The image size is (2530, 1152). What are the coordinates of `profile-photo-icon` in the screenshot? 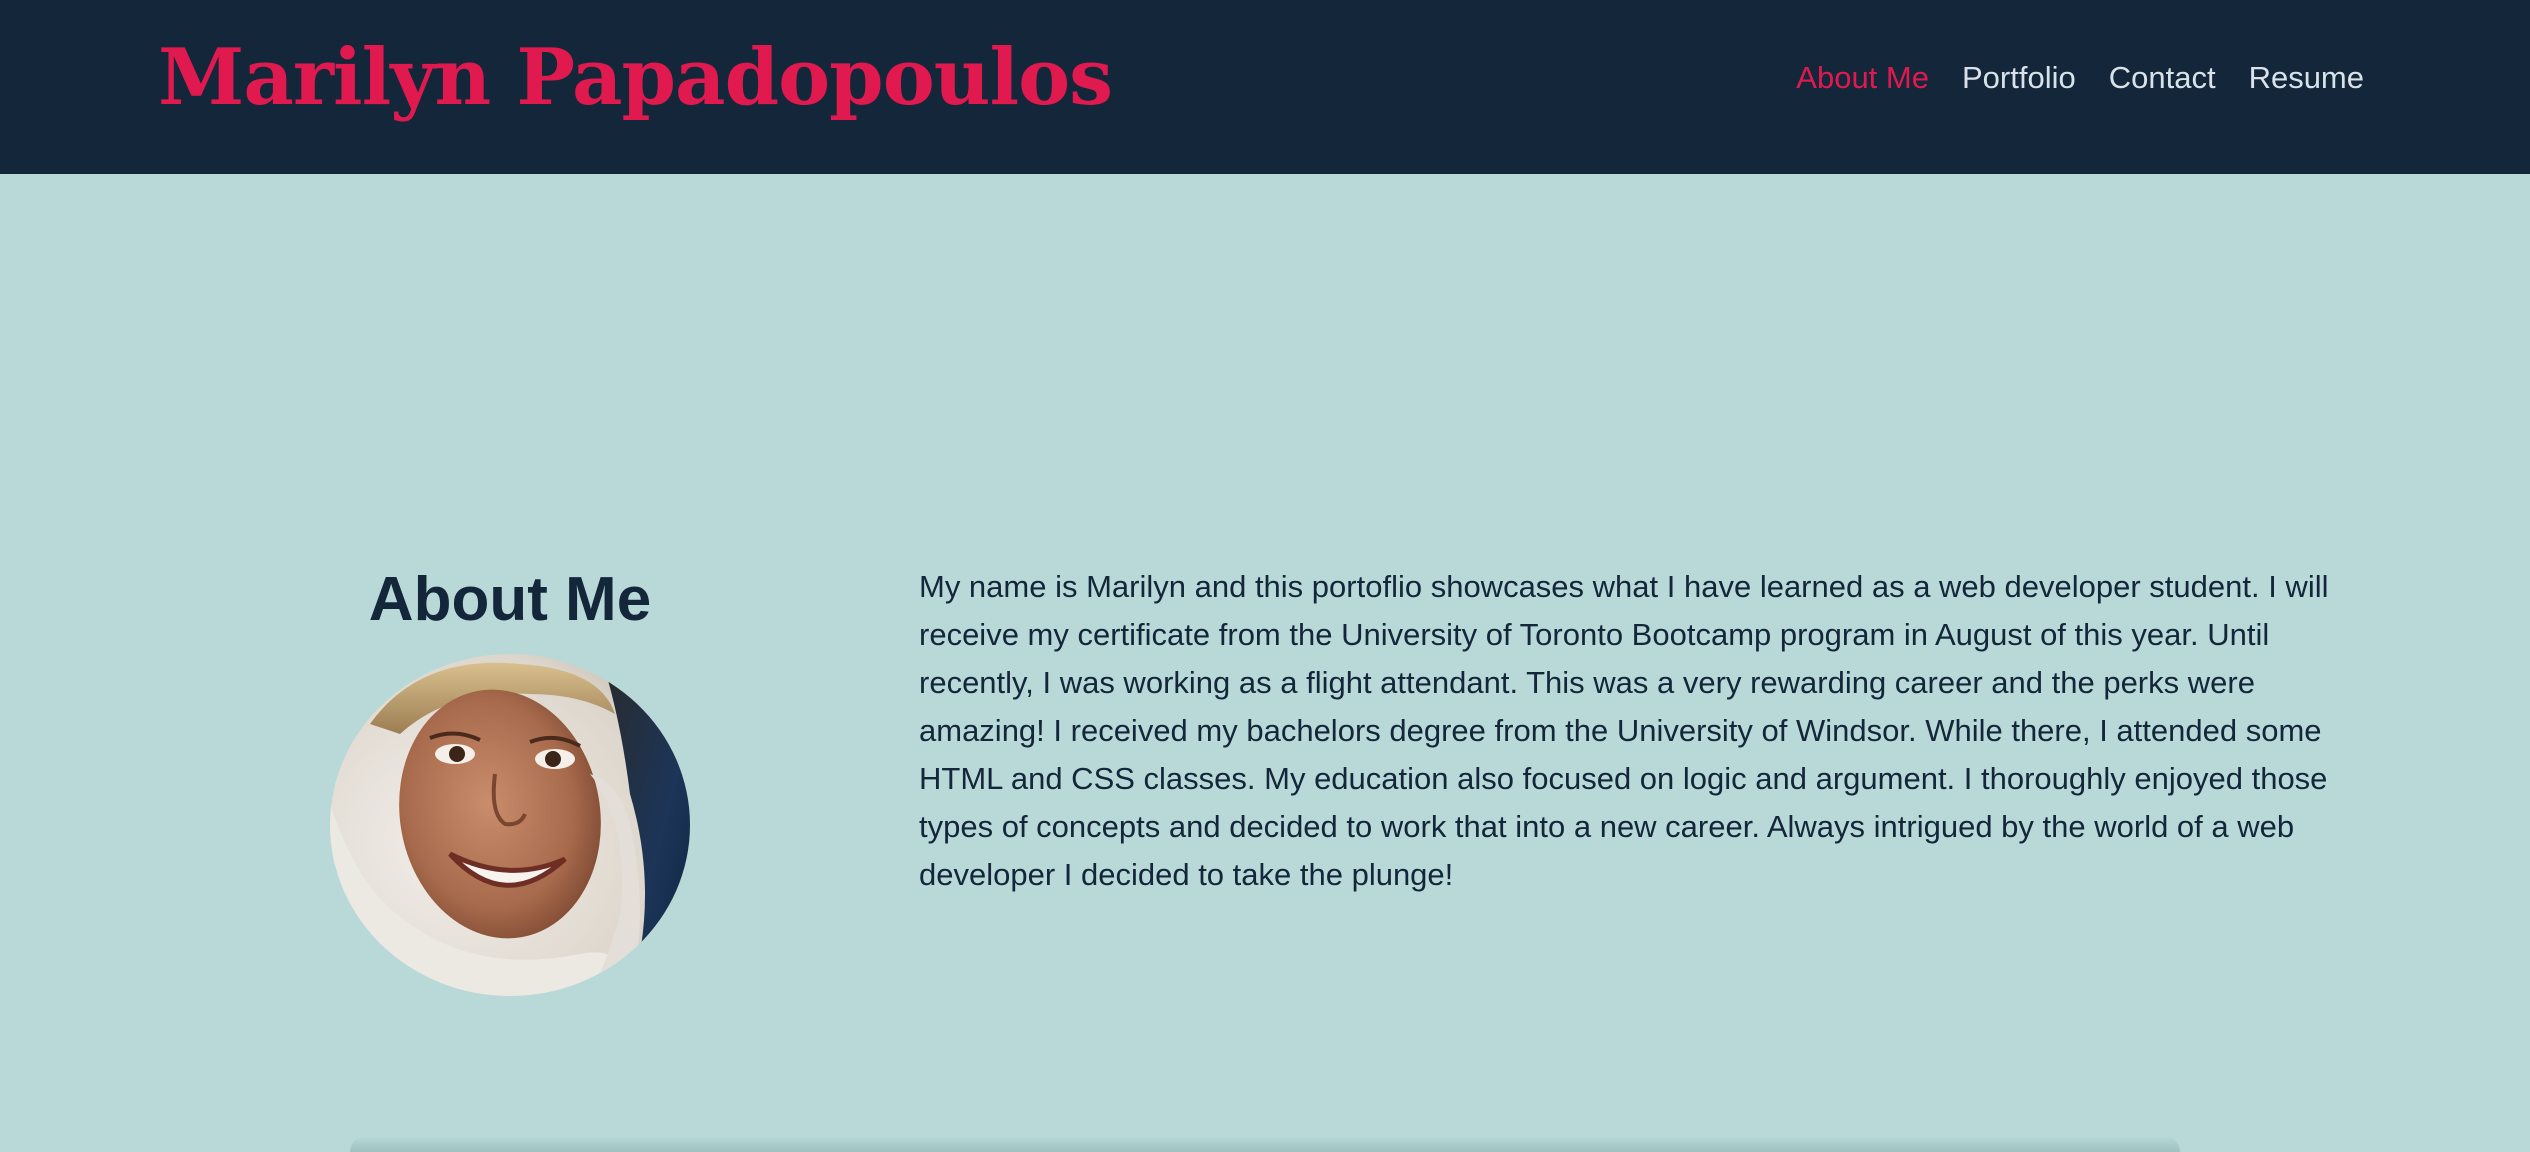 It's located at (510, 825).